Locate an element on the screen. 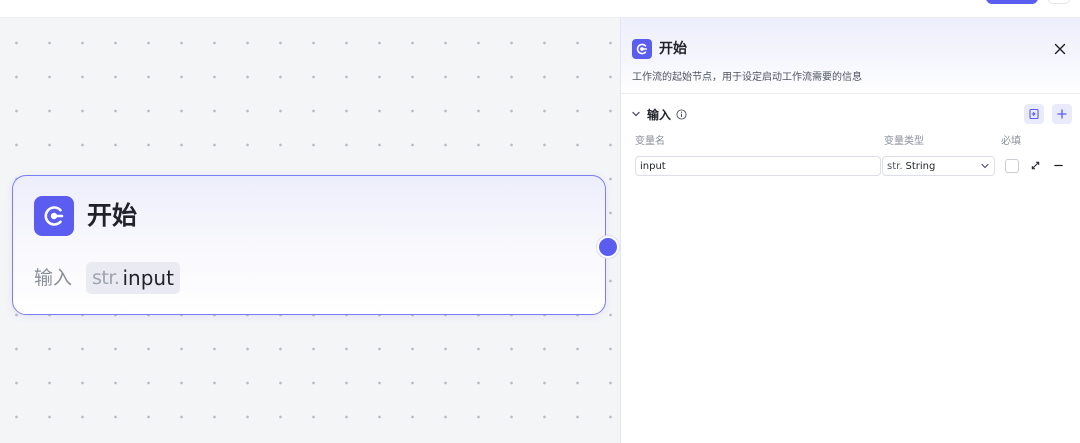 The height and width of the screenshot is (443, 1080). remove-variable-button is located at coordinates (1058, 165).